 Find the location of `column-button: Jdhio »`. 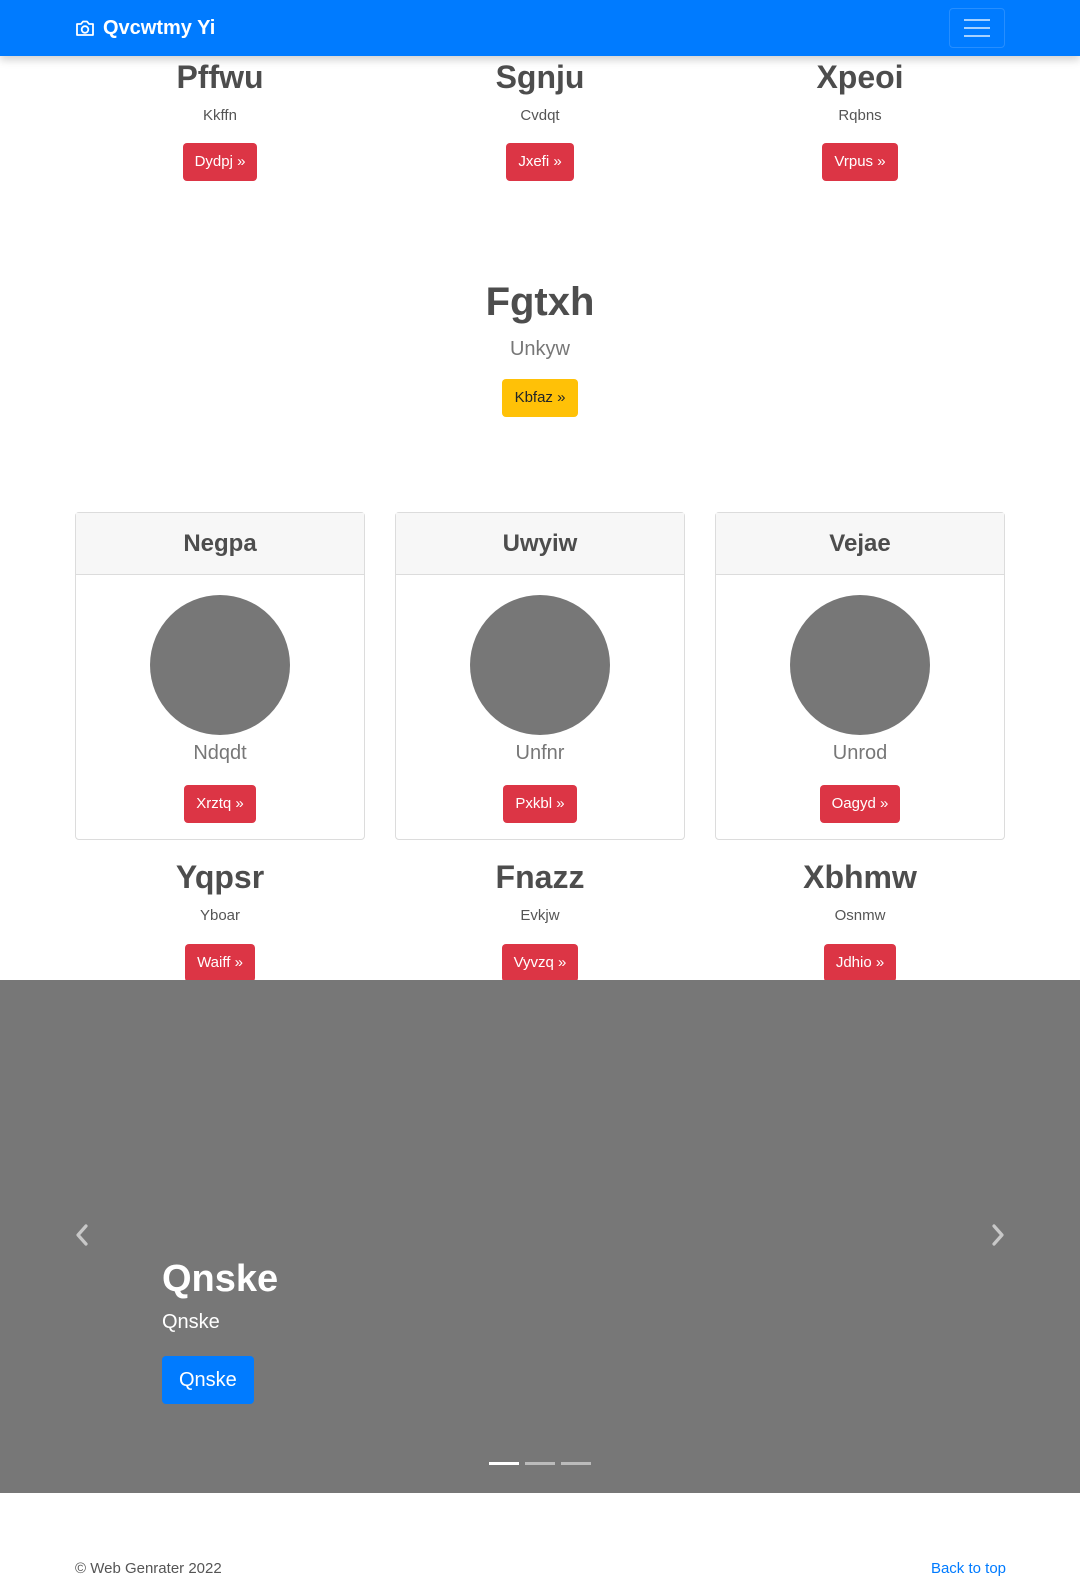

column-button: Jdhio » is located at coordinates (860, 963).